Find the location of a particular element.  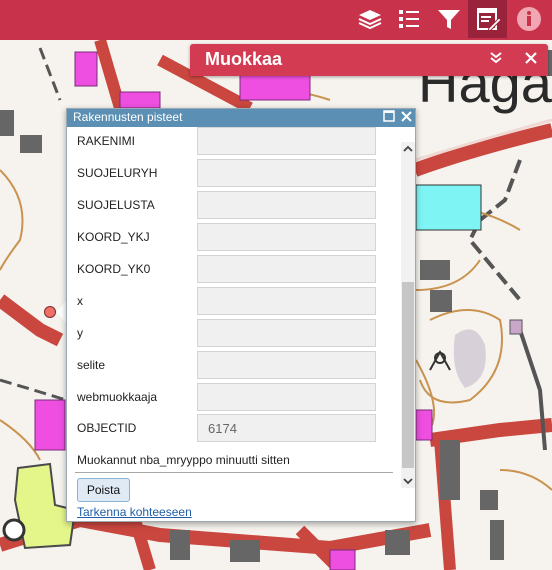

field-row-selite: selite is located at coordinates (232, 365).